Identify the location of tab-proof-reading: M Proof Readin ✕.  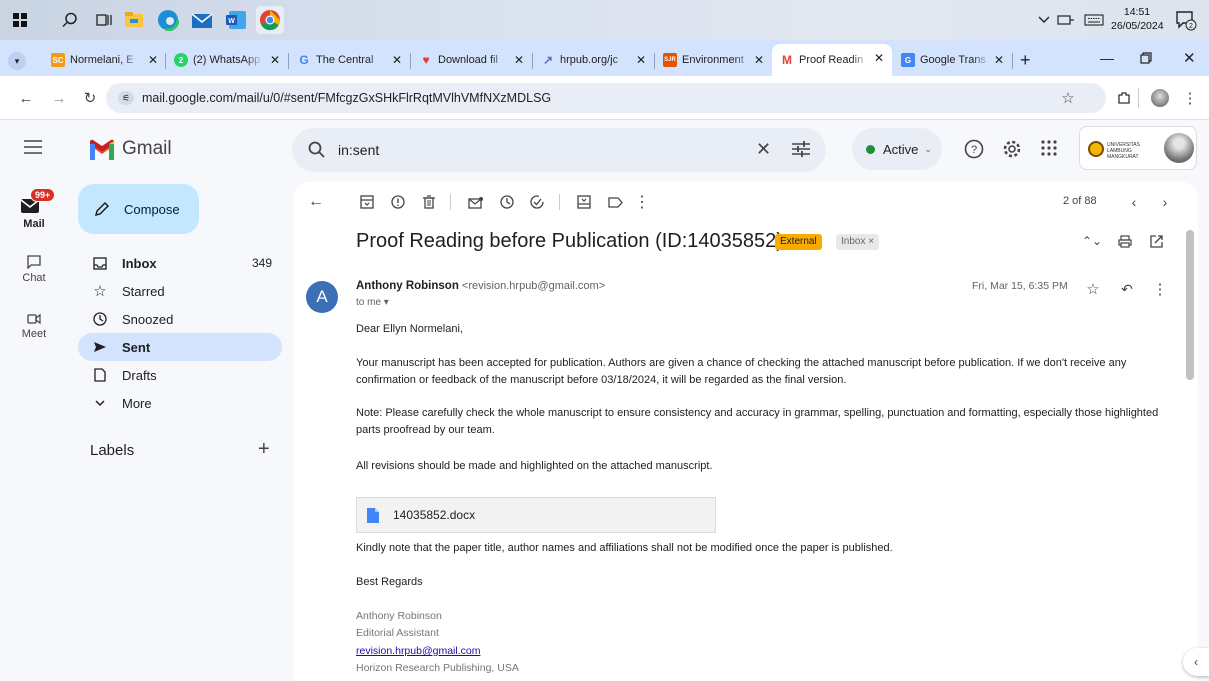
(832, 60).